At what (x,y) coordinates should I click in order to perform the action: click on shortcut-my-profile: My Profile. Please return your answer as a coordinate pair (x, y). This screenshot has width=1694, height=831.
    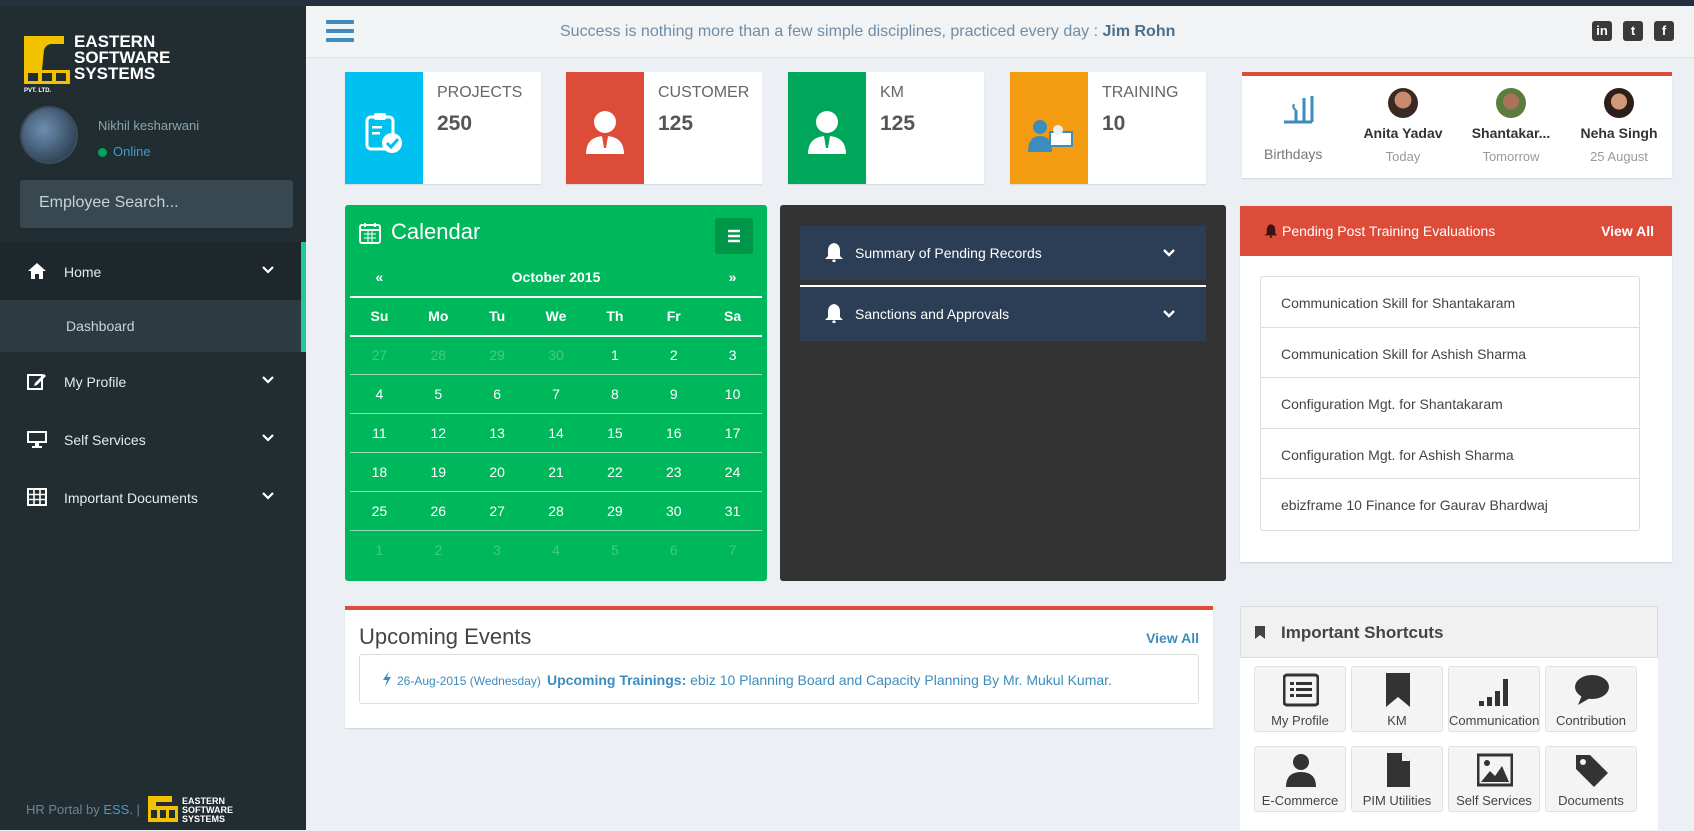
    Looking at the image, I should click on (1300, 699).